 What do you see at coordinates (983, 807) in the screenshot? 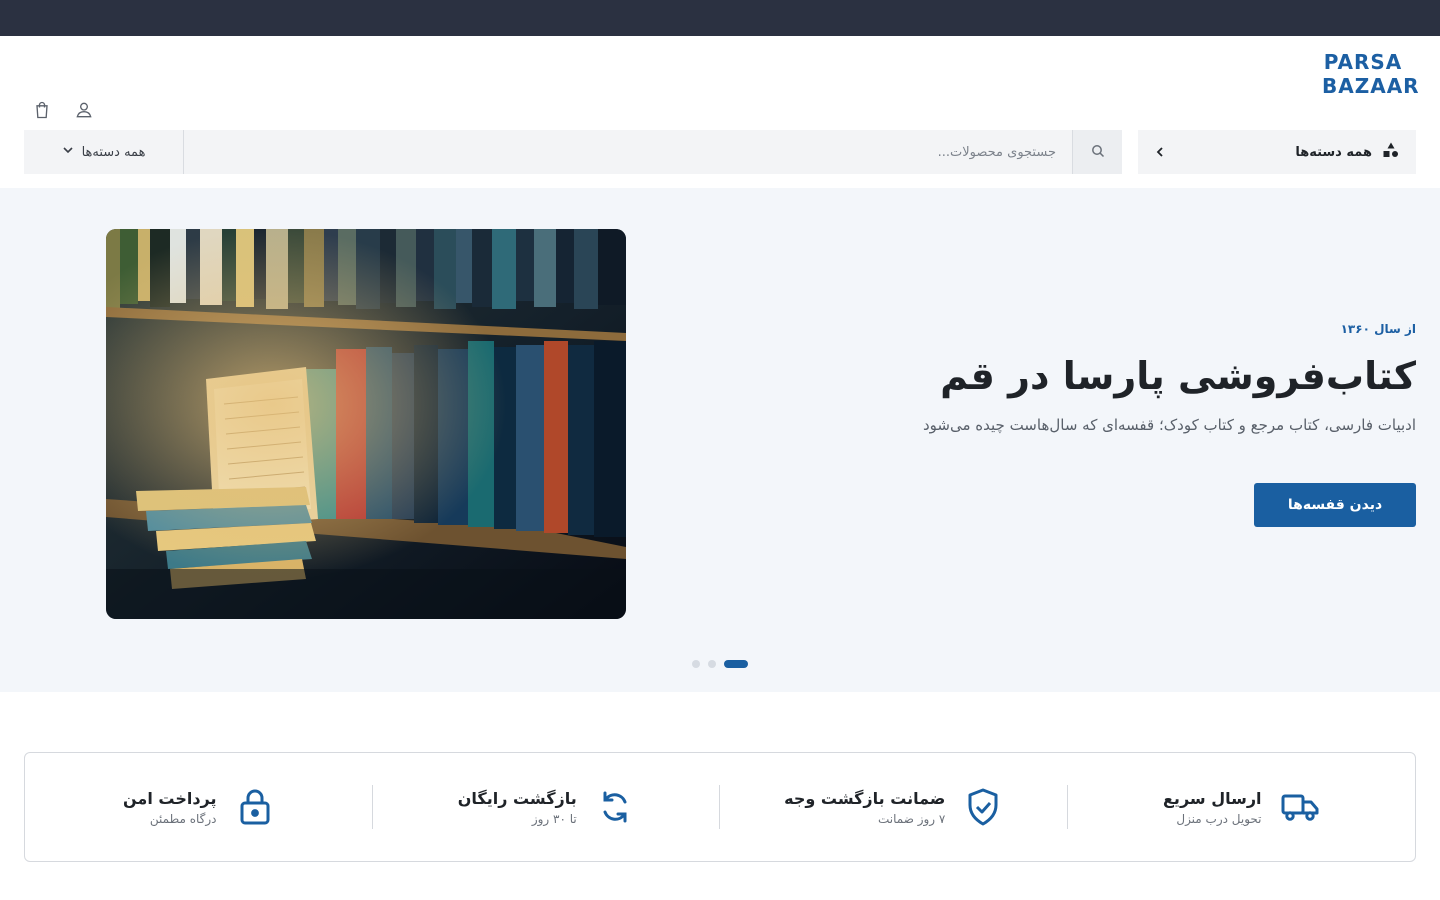
I see `shield-check-icon` at bounding box center [983, 807].